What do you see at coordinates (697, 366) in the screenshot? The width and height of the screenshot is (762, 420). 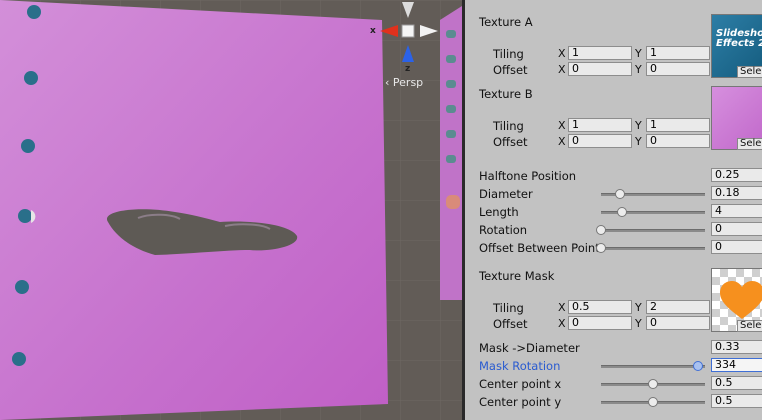 I see `mask-rotation-slider-thumb` at bounding box center [697, 366].